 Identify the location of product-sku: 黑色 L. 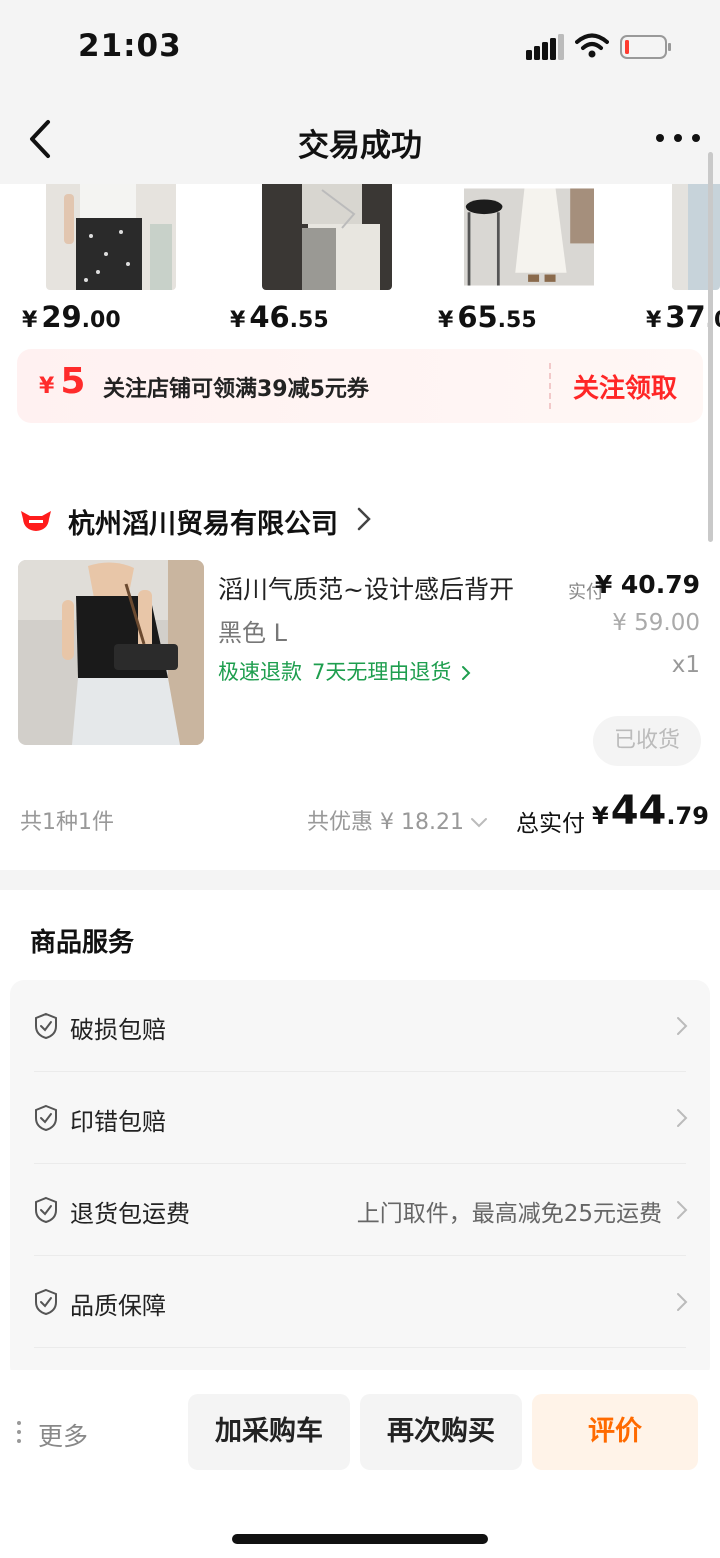
(252, 633).